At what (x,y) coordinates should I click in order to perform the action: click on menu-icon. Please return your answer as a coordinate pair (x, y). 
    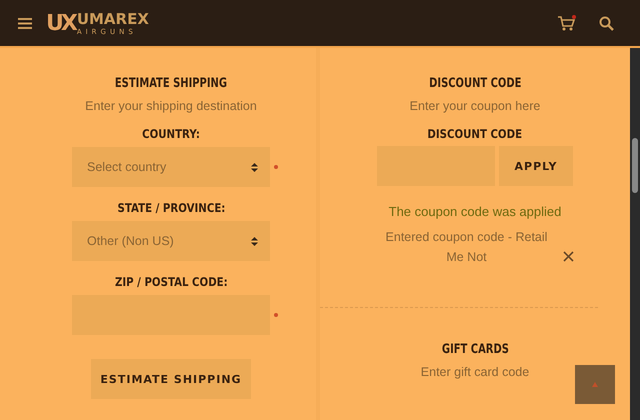
    Looking at the image, I should click on (25, 23).